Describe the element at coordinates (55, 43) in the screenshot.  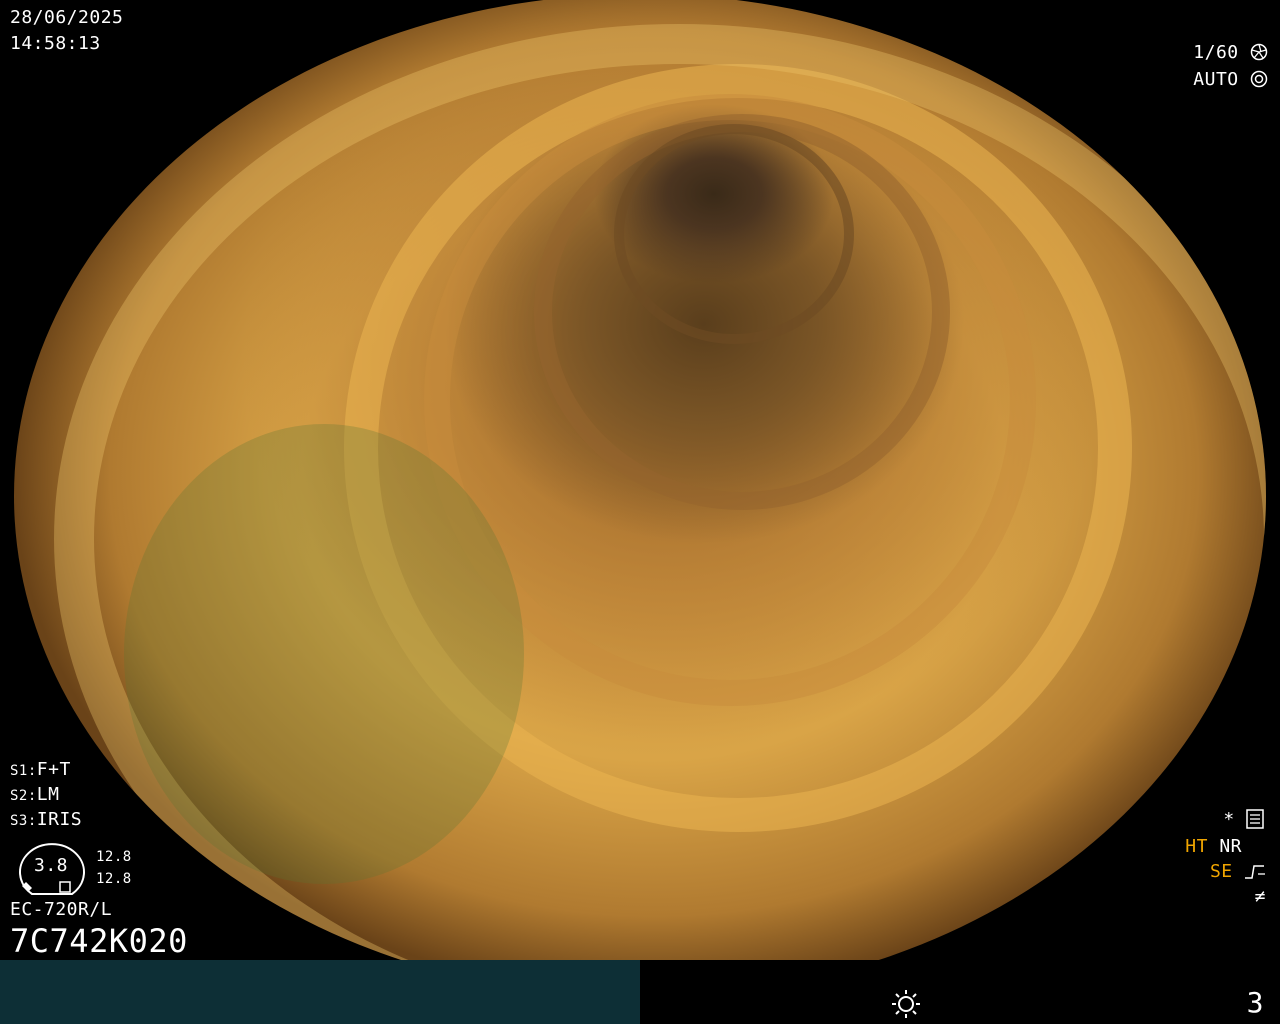
I see `time-readout: 14:58:13` at that location.